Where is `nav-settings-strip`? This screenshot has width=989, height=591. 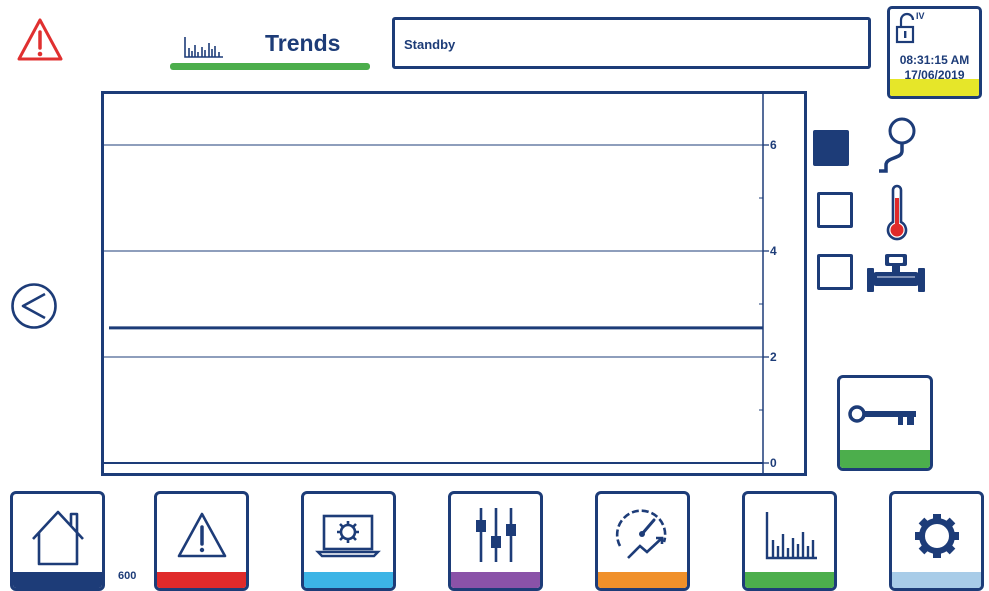 nav-settings-strip is located at coordinates (495, 580).